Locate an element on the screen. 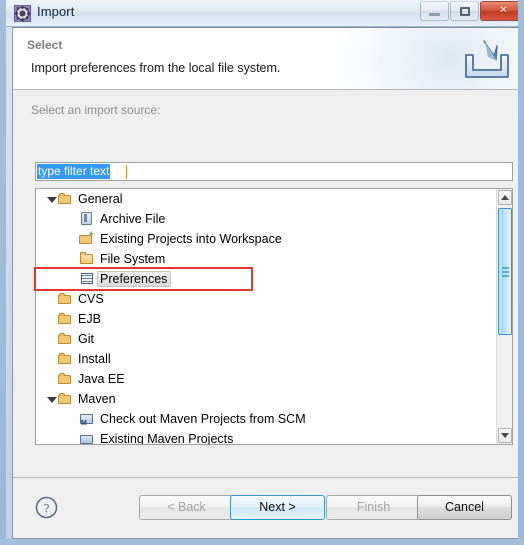 The width and height of the screenshot is (524, 545). maximize-button is located at coordinates (464, 11).